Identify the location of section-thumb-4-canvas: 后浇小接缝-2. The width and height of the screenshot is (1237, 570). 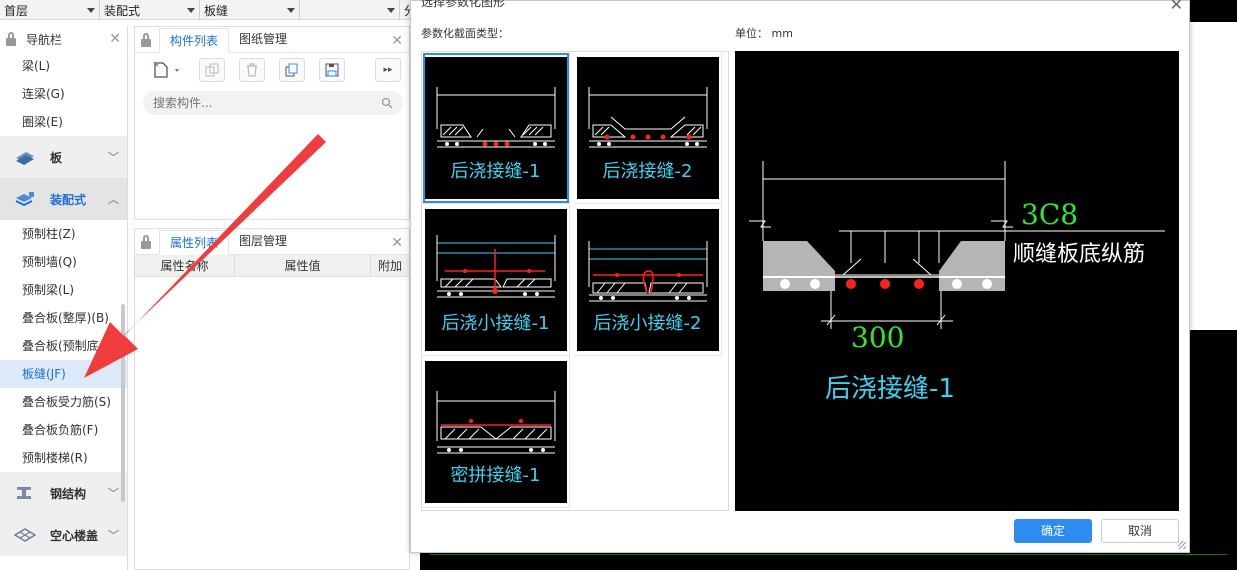
(647, 279).